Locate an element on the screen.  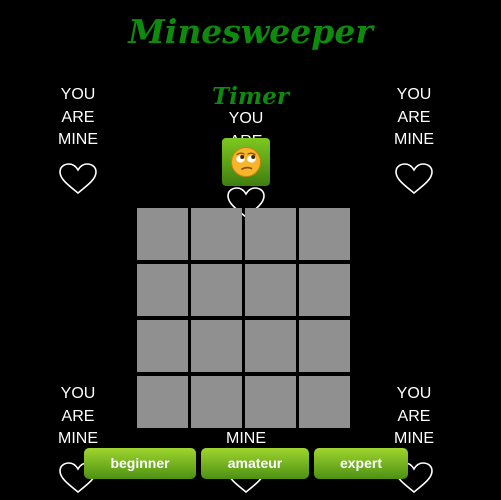
rolling-eyes-face-icon is located at coordinates (246, 162).